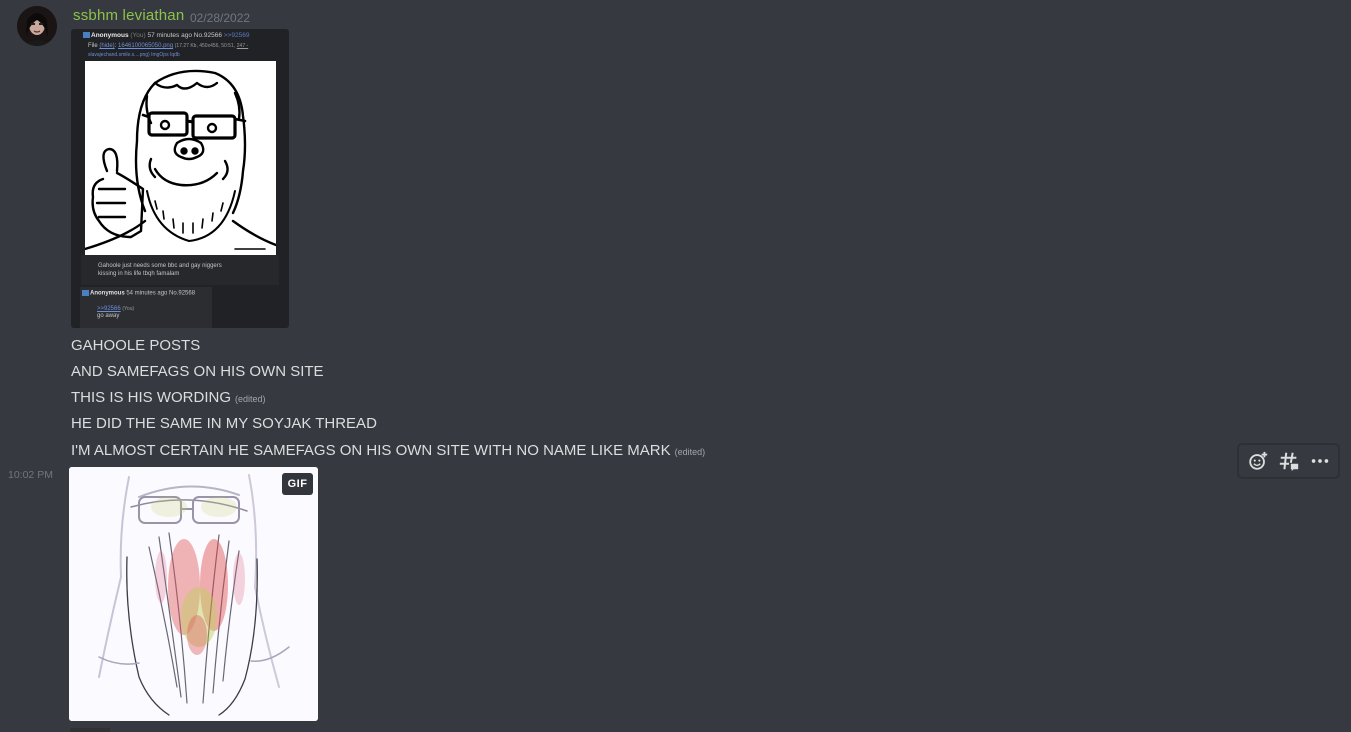 Image resolution: width=1351 pixels, height=732 pixels. Describe the element at coordinates (220, 18) in the screenshot. I see `message-timestamp: 02/28/2022` at that location.